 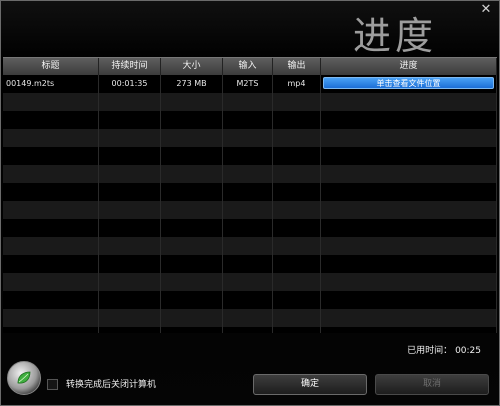 I want to click on leaf-logo-icon, so click(x=24, y=378).